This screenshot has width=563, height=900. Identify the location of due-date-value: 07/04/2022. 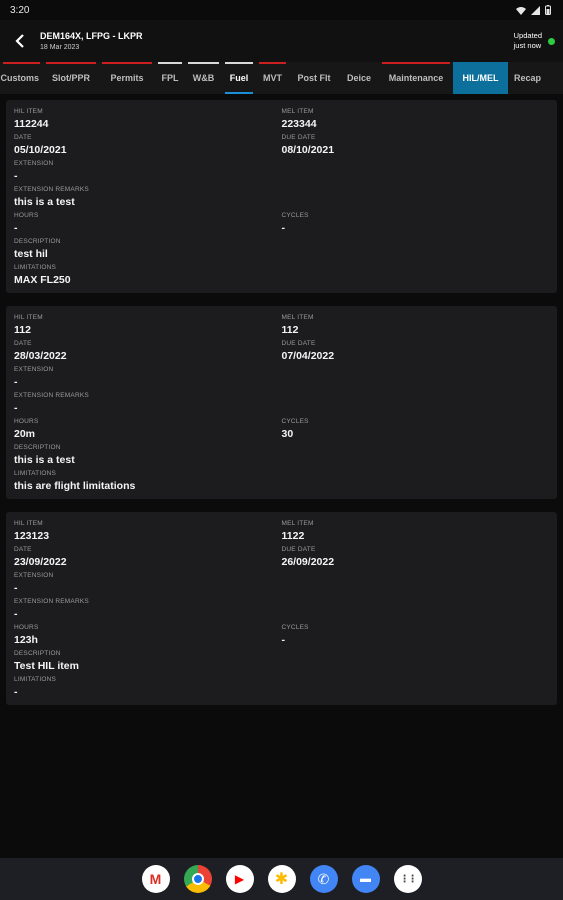
(308, 356).